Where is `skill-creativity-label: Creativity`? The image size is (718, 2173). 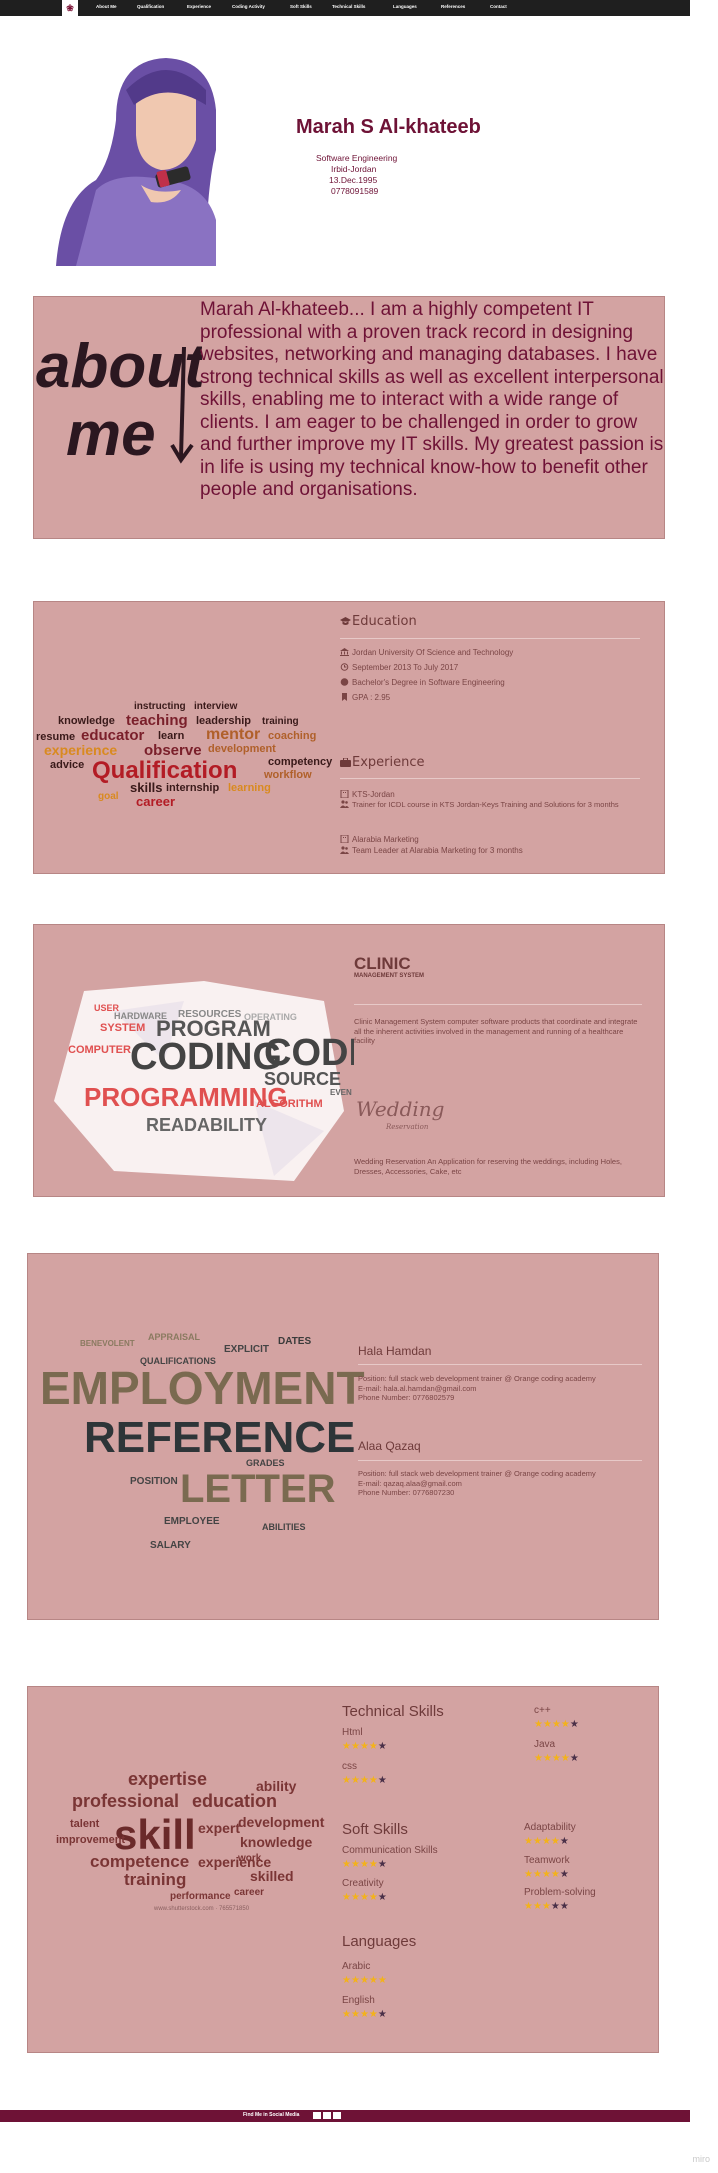 skill-creativity-label: Creativity is located at coordinates (363, 1883).